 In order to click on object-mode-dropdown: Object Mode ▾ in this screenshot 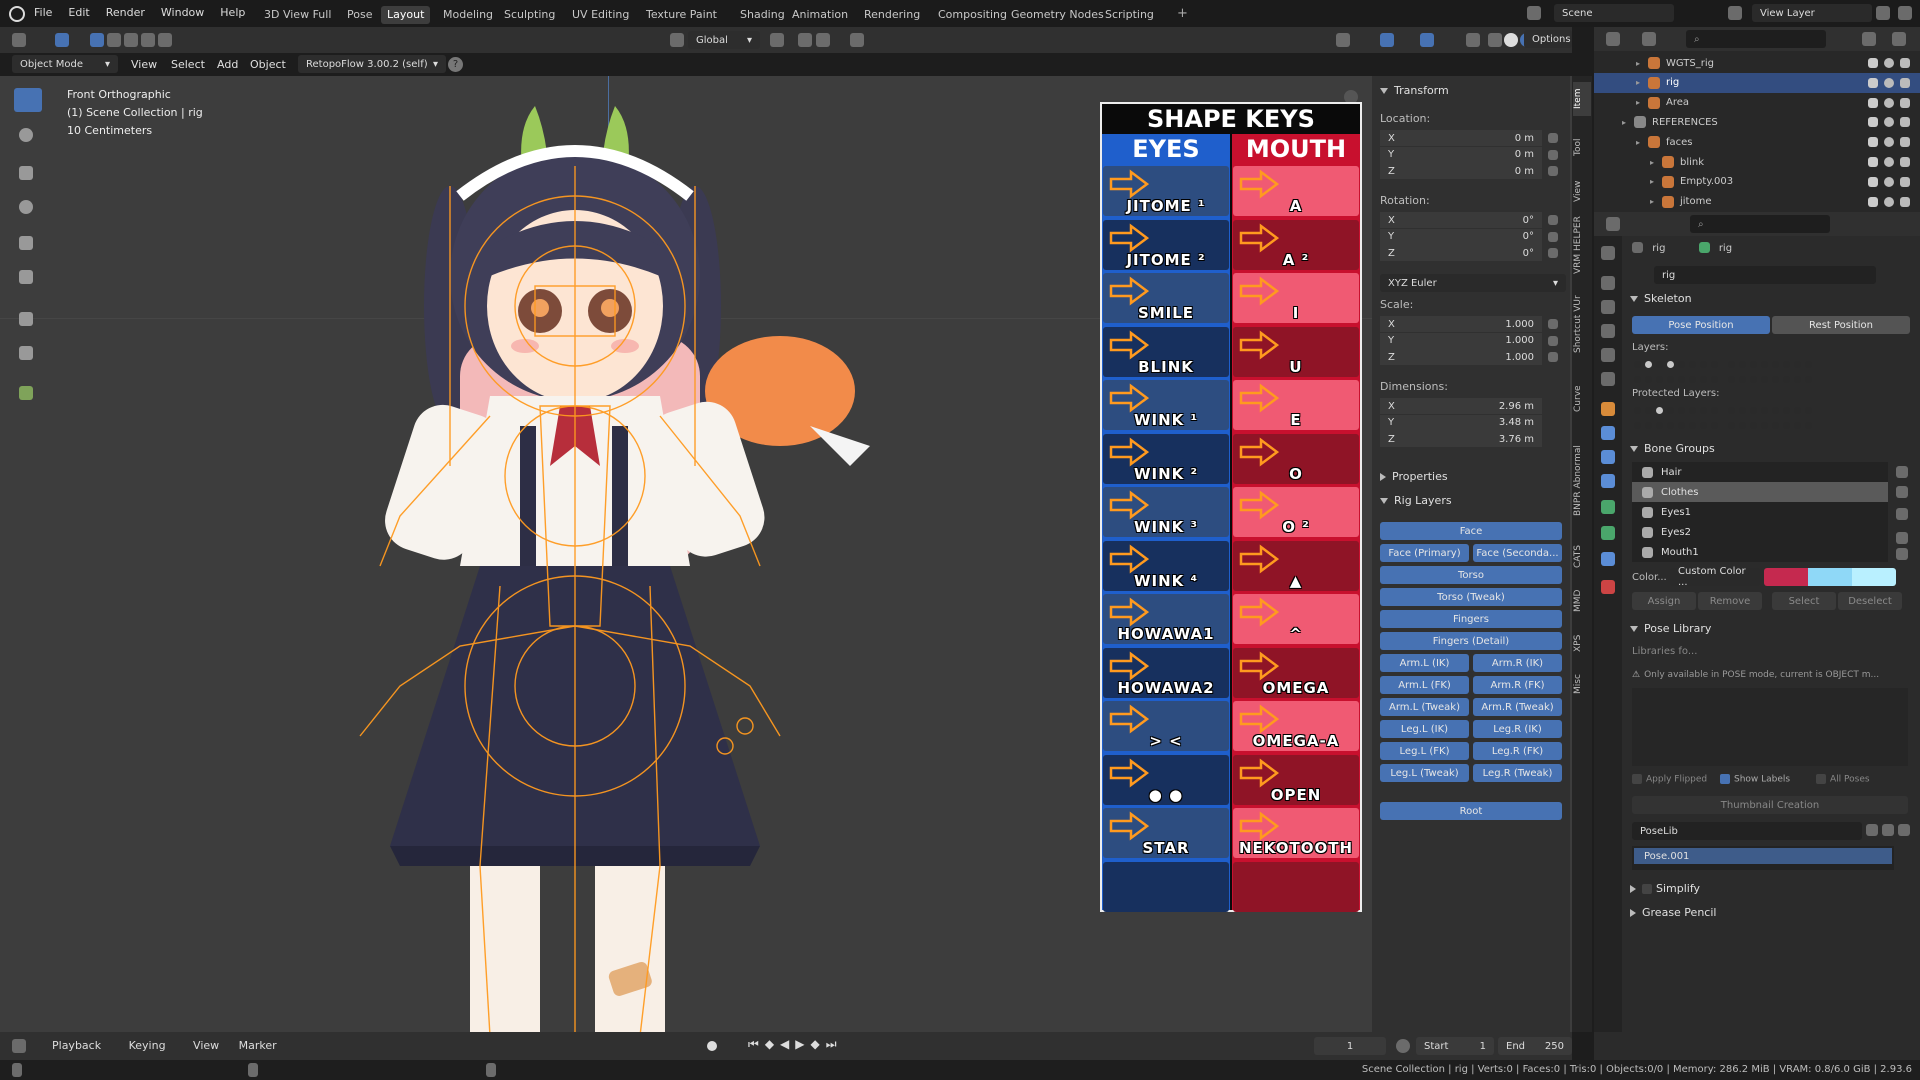, I will do `click(65, 64)`.